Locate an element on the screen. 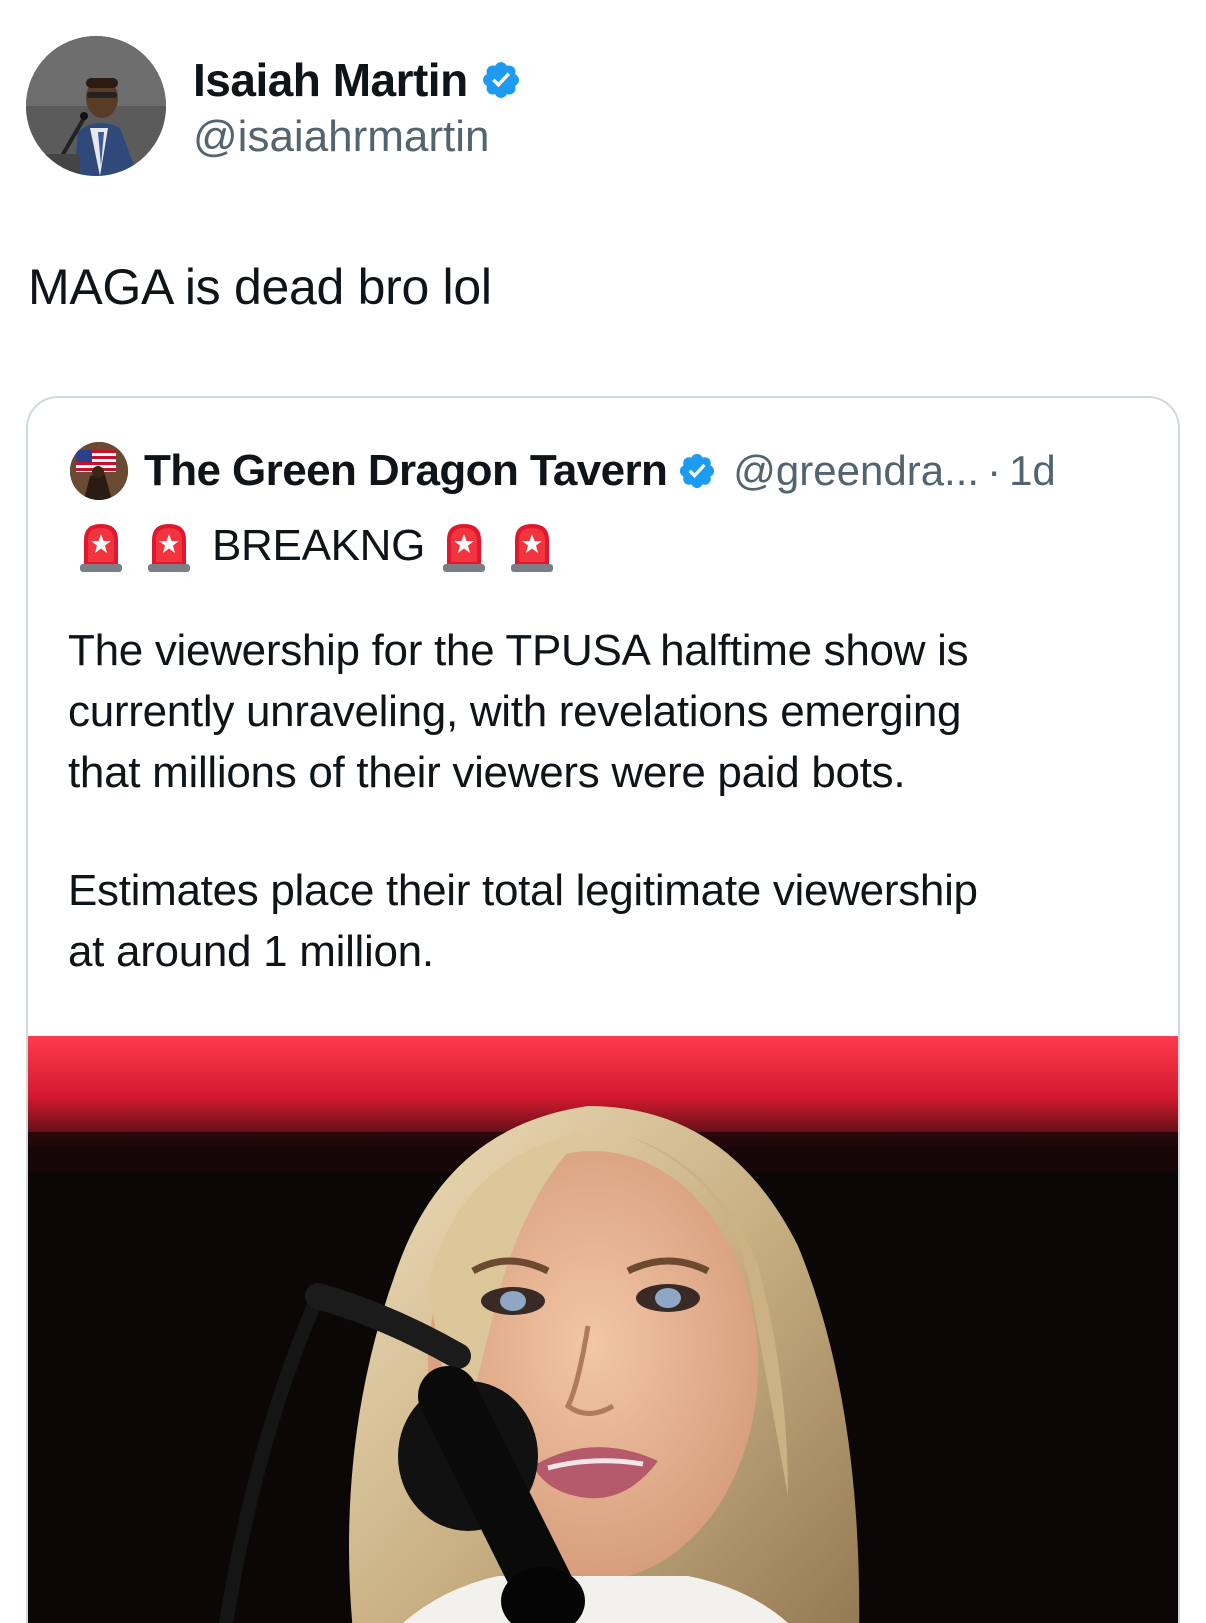  author-handle: @isaiahrmartin is located at coordinates (341, 137).